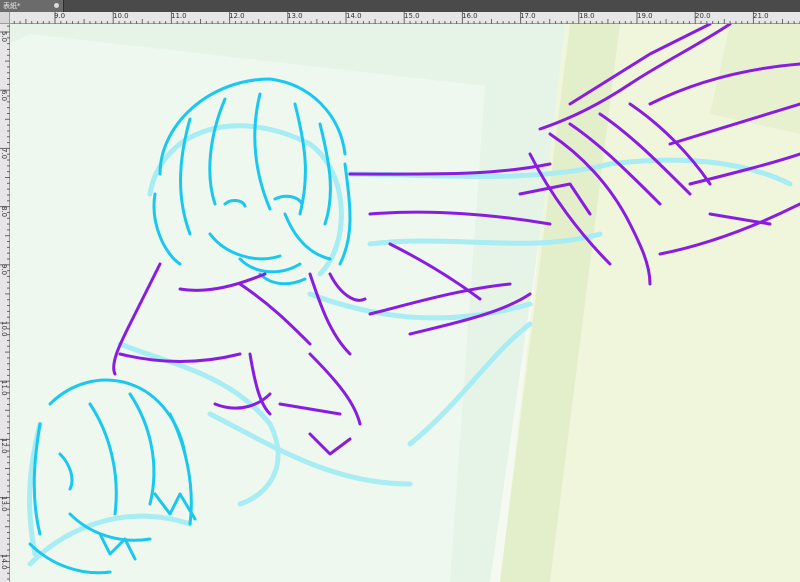 This screenshot has width=800, height=582. I want to click on ruler-left-label: 5.0, so click(4, 37).